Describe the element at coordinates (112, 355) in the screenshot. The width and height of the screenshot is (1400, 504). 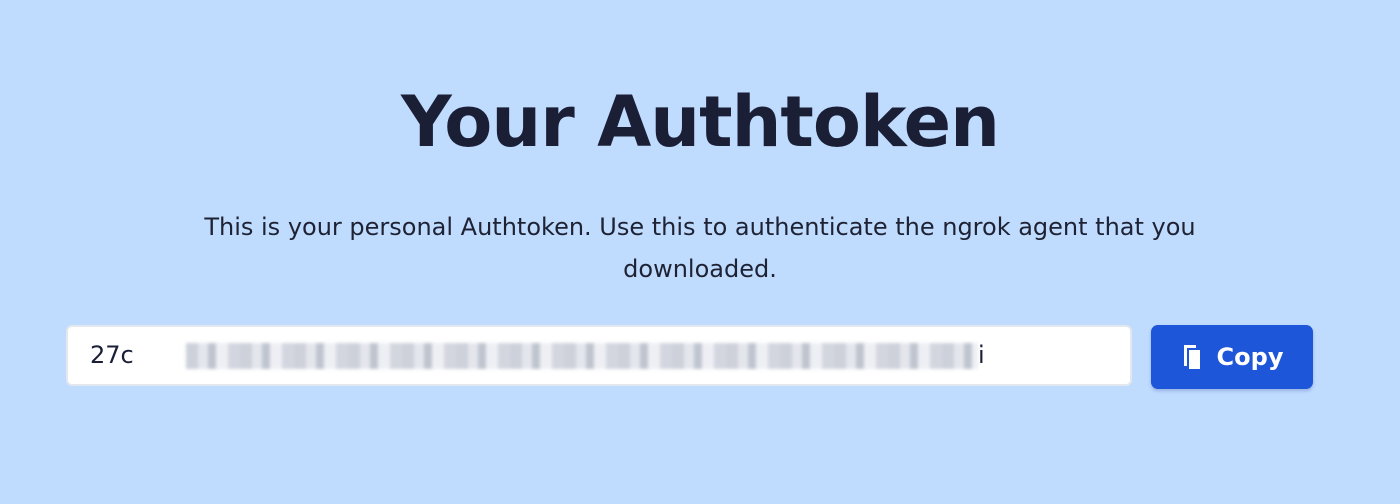
I see `authtoken-visible-prefix: 27c` at that location.